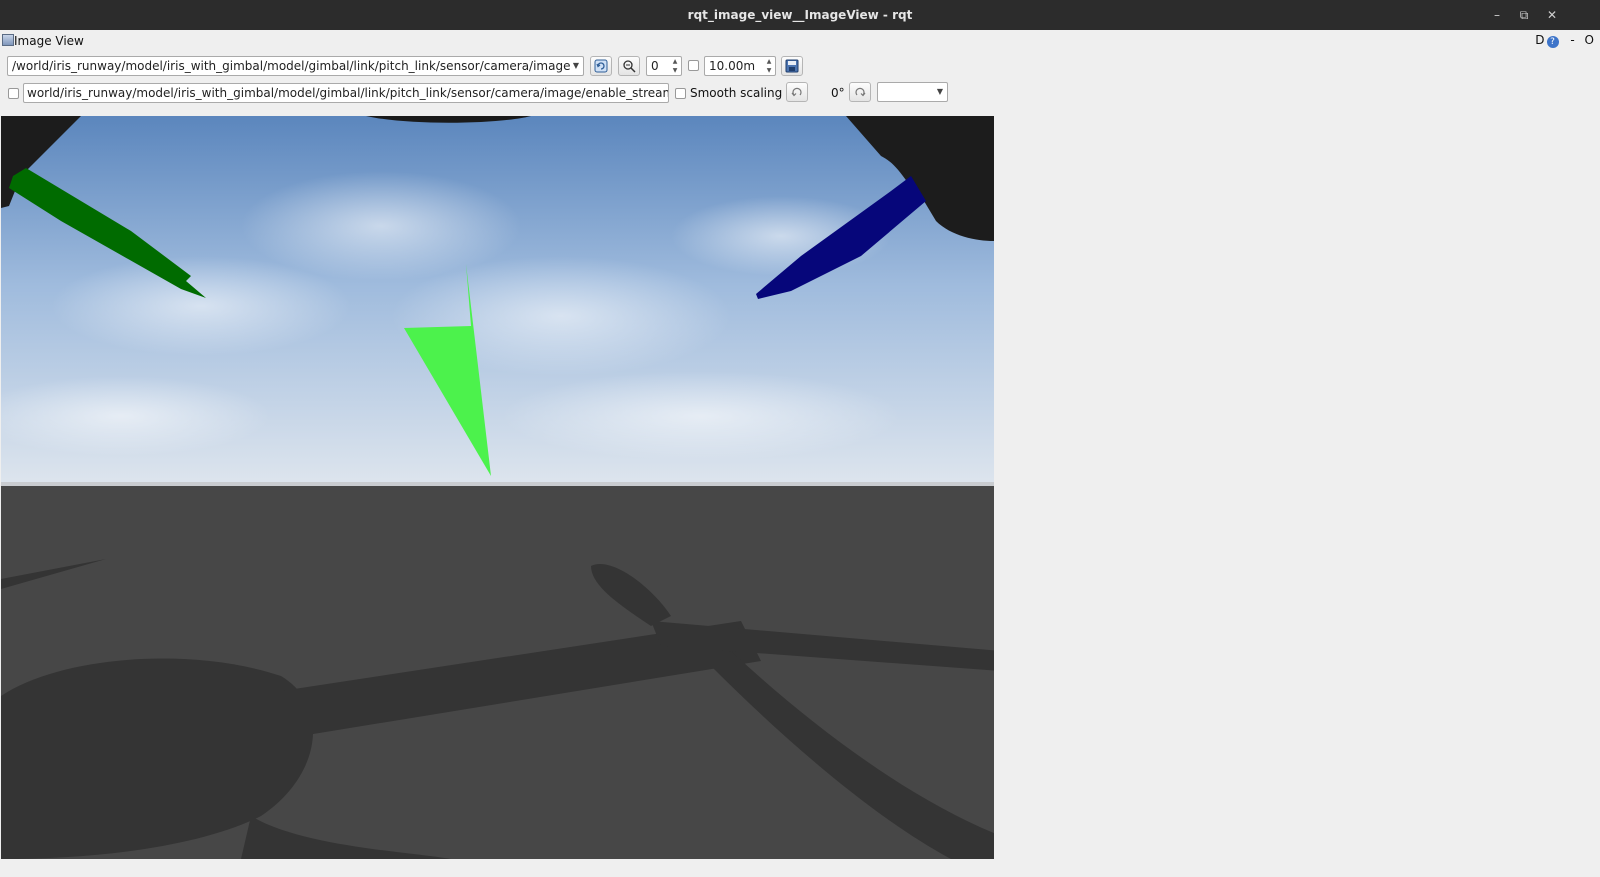 The width and height of the screenshot is (1600, 877). Describe the element at coordinates (912, 92) in the screenshot. I see `color-scheme-combobox: ▼` at that location.